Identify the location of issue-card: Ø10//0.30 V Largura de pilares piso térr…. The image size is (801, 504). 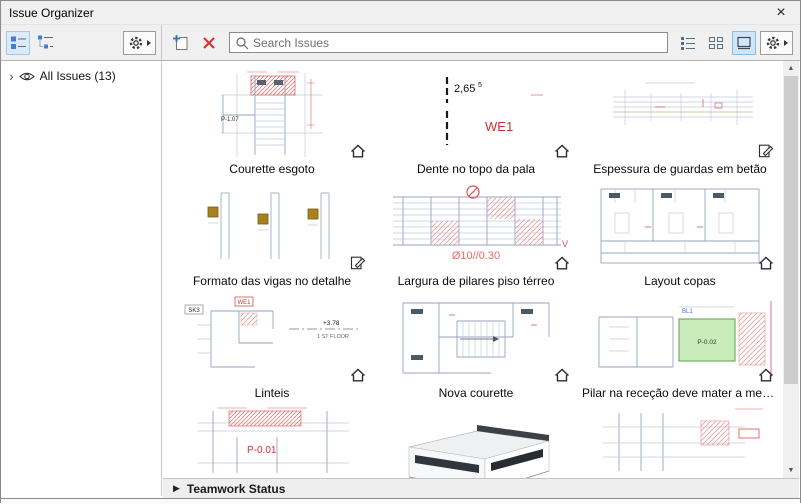
(476, 237).